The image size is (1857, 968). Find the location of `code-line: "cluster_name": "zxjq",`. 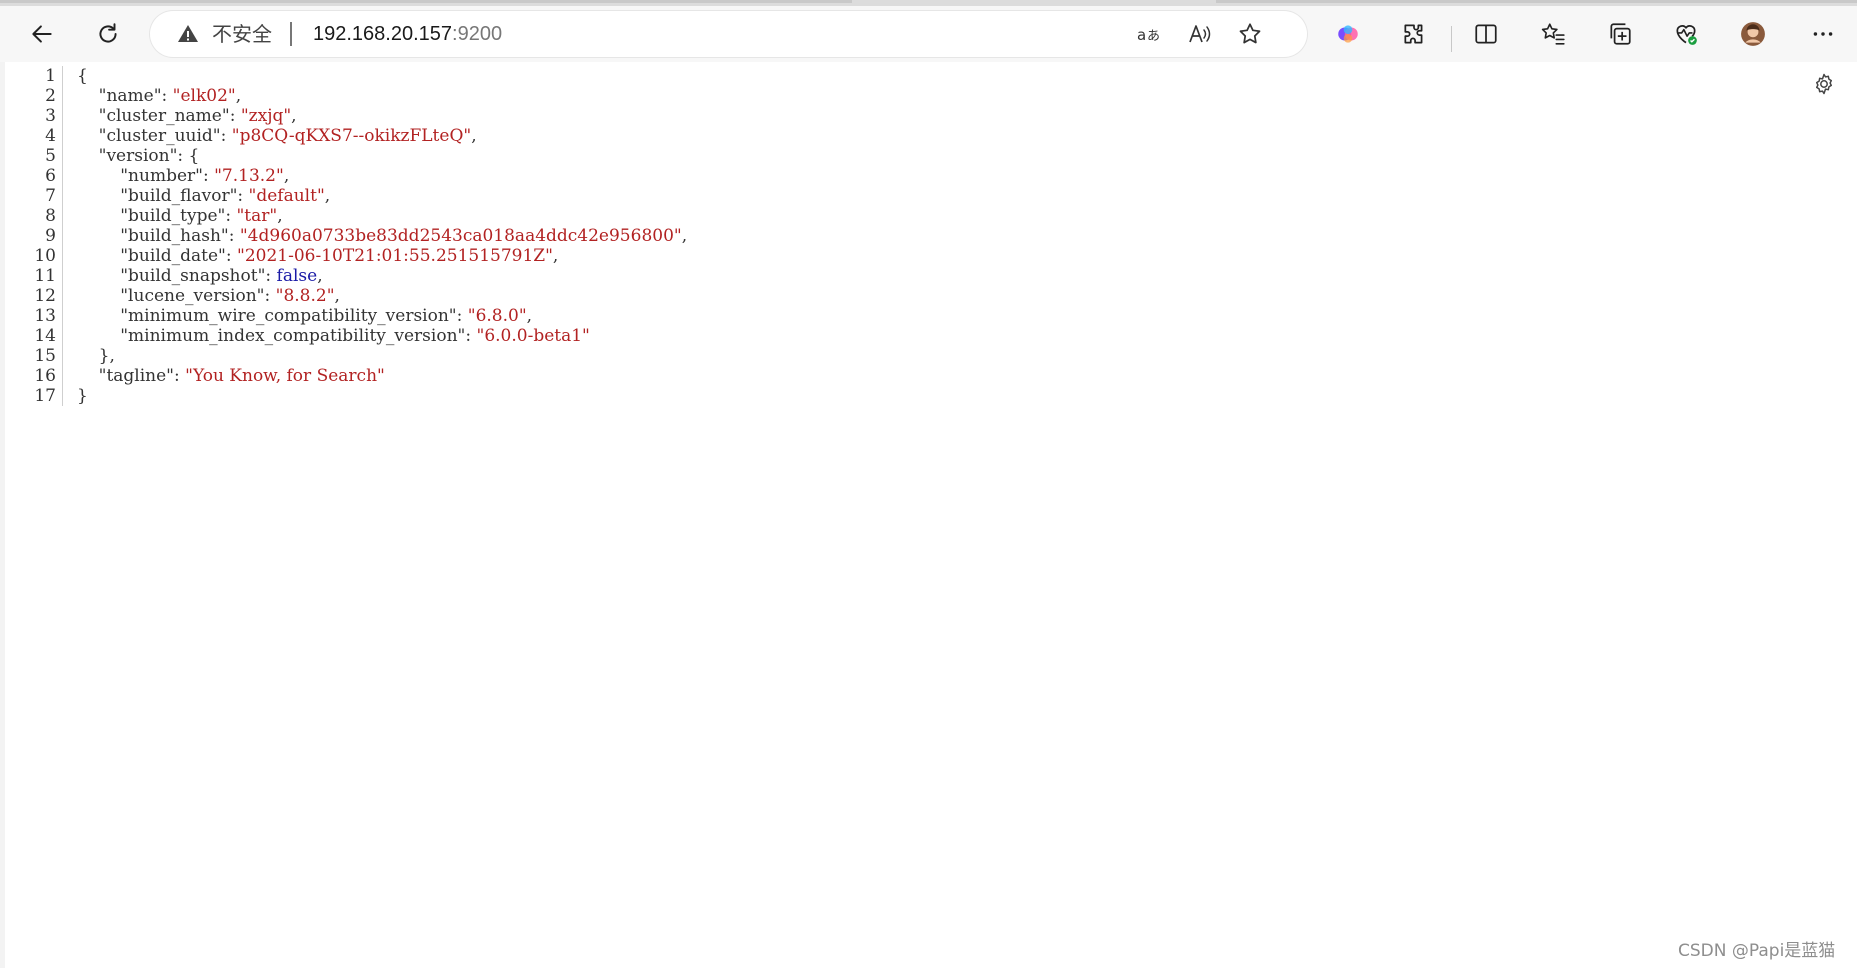

code-line: "cluster_name": "zxjq", is located at coordinates (187, 116).